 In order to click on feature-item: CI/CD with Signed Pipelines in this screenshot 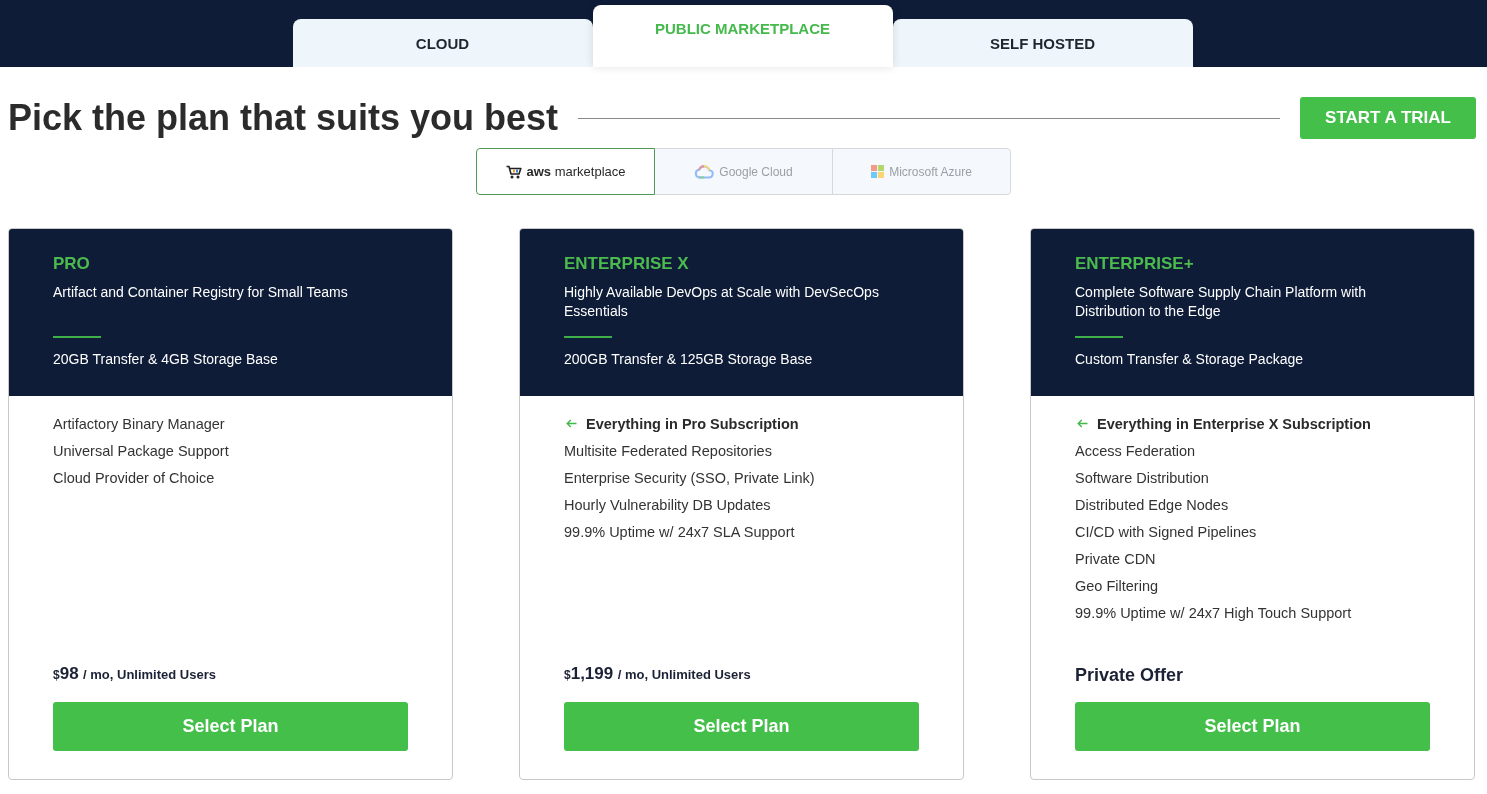, I will do `click(1166, 531)`.